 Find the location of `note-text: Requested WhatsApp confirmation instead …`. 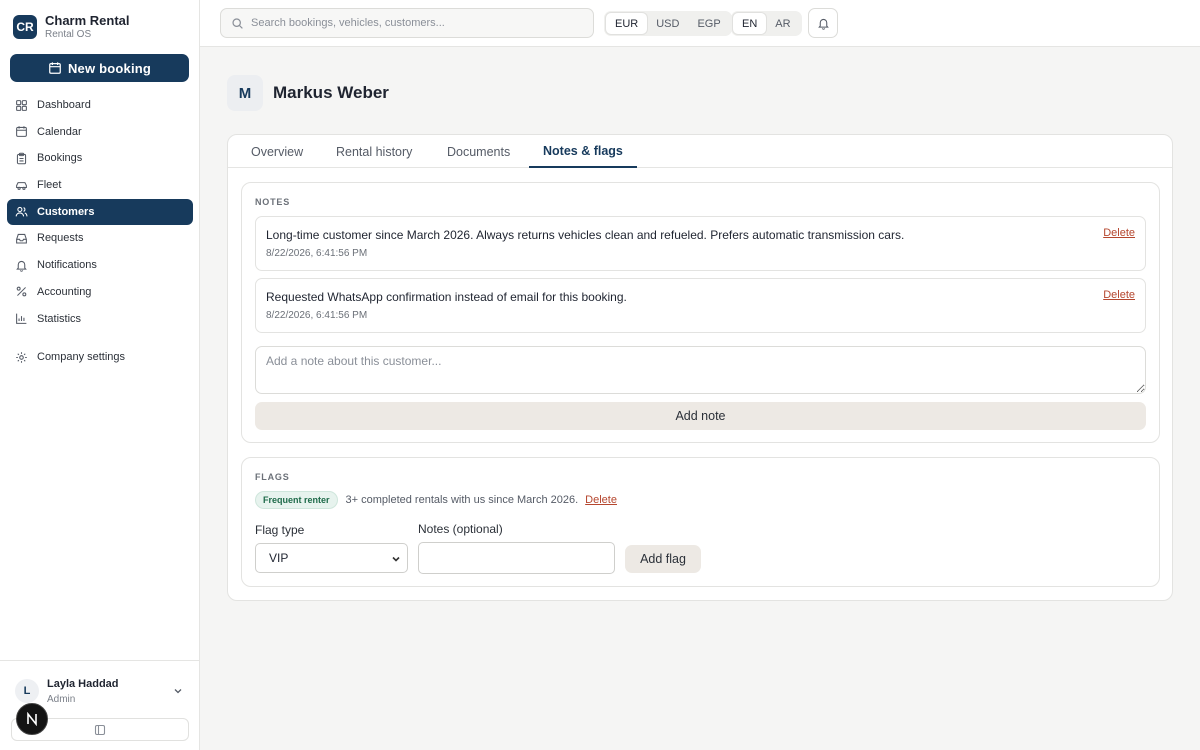

note-text: Requested WhatsApp confirmation instead … is located at coordinates (446, 297).